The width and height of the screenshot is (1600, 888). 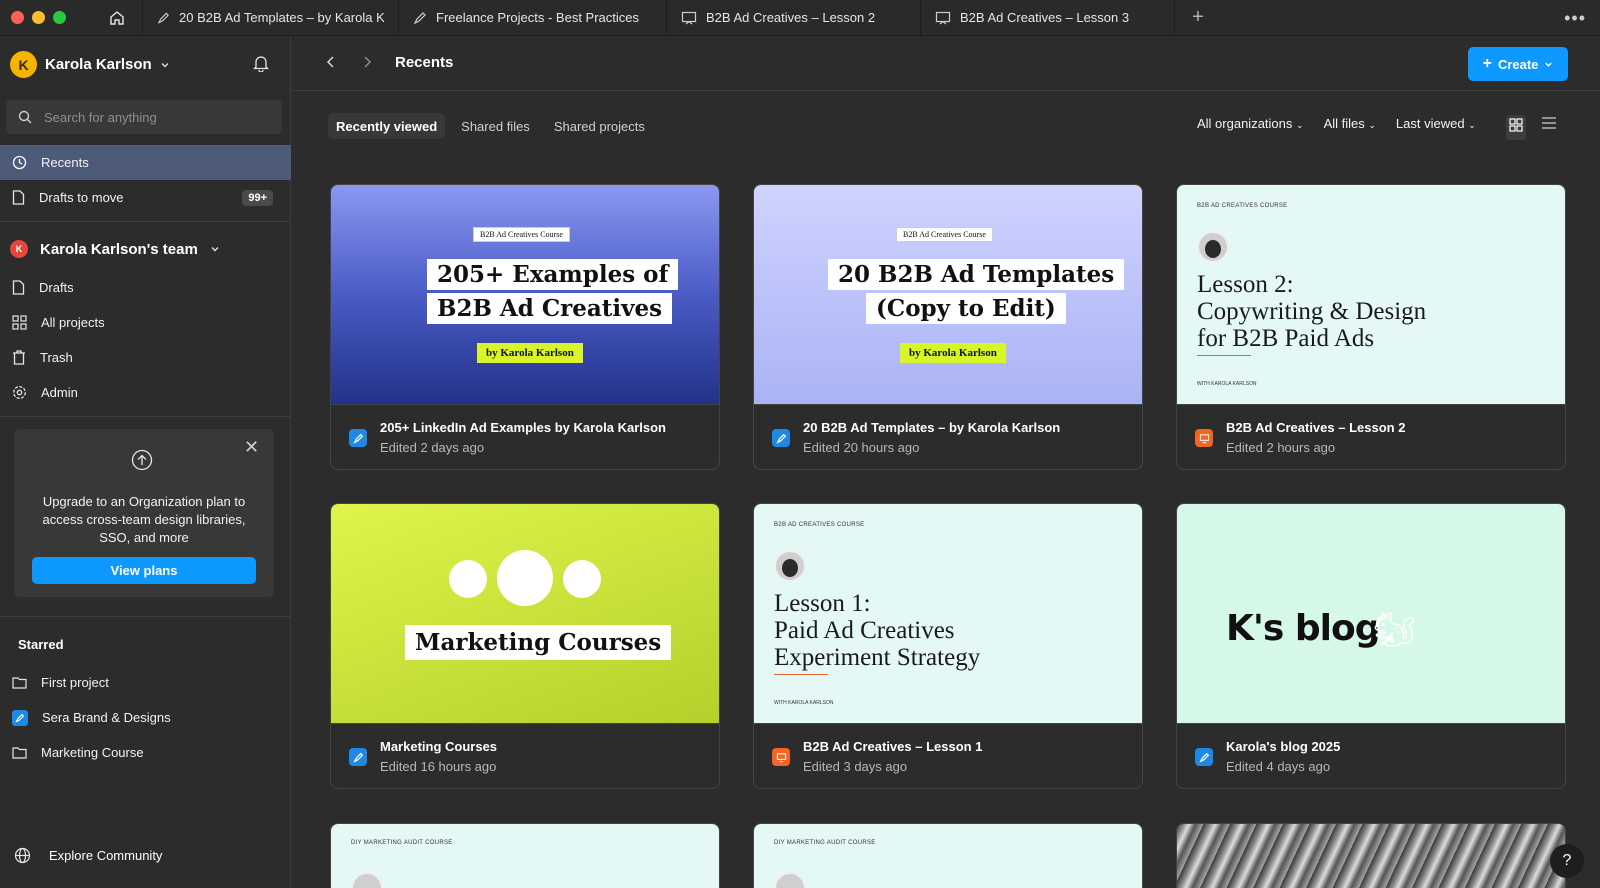 I want to click on dropdown-label: All organizations, so click(x=1245, y=123).